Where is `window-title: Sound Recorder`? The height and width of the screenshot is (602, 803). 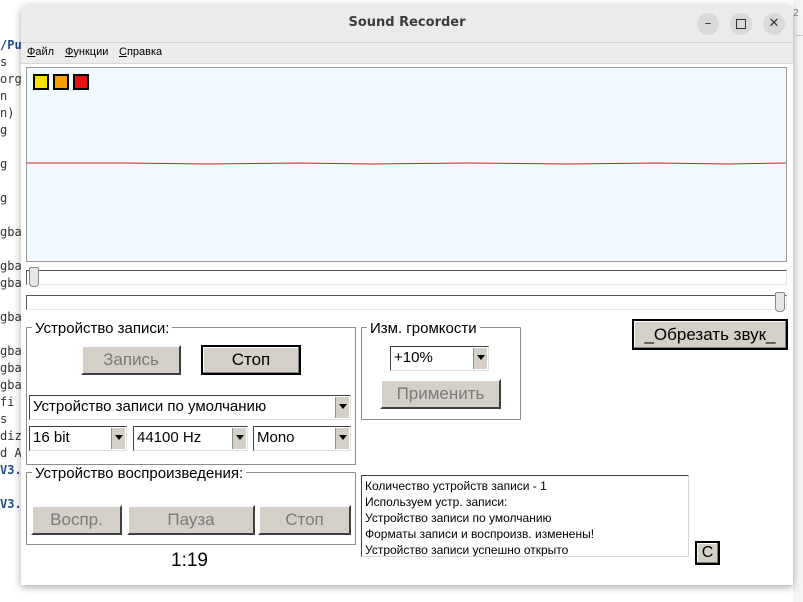 window-title: Sound Recorder is located at coordinates (407, 22).